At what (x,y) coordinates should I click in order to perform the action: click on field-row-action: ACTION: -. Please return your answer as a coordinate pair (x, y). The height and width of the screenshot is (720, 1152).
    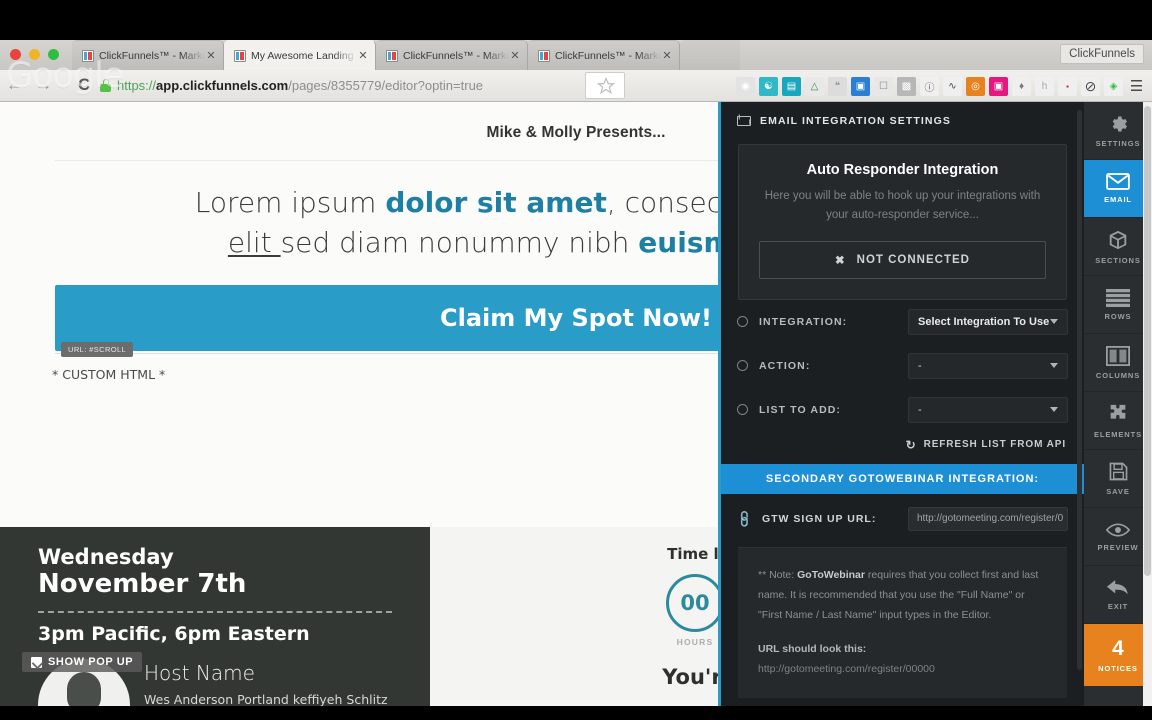
    Looking at the image, I should click on (902, 366).